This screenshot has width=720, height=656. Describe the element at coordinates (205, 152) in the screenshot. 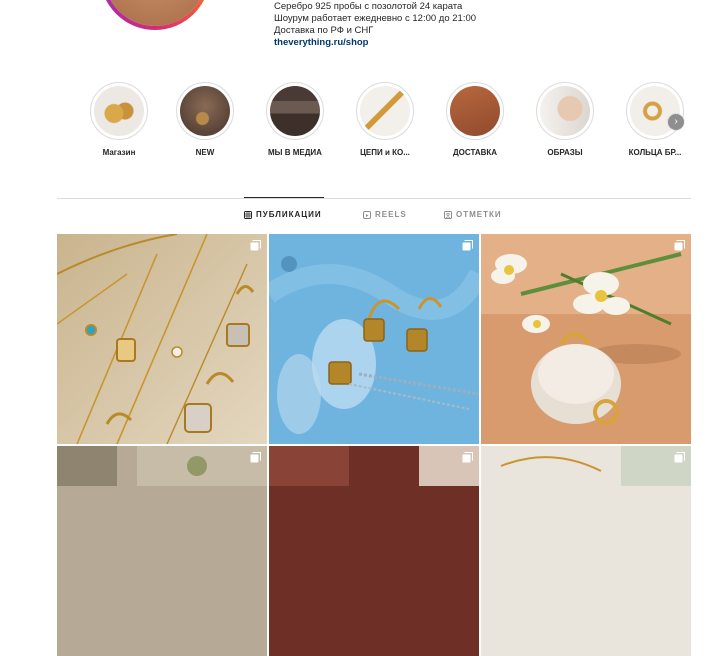

I see `highlight-label: NEW` at that location.